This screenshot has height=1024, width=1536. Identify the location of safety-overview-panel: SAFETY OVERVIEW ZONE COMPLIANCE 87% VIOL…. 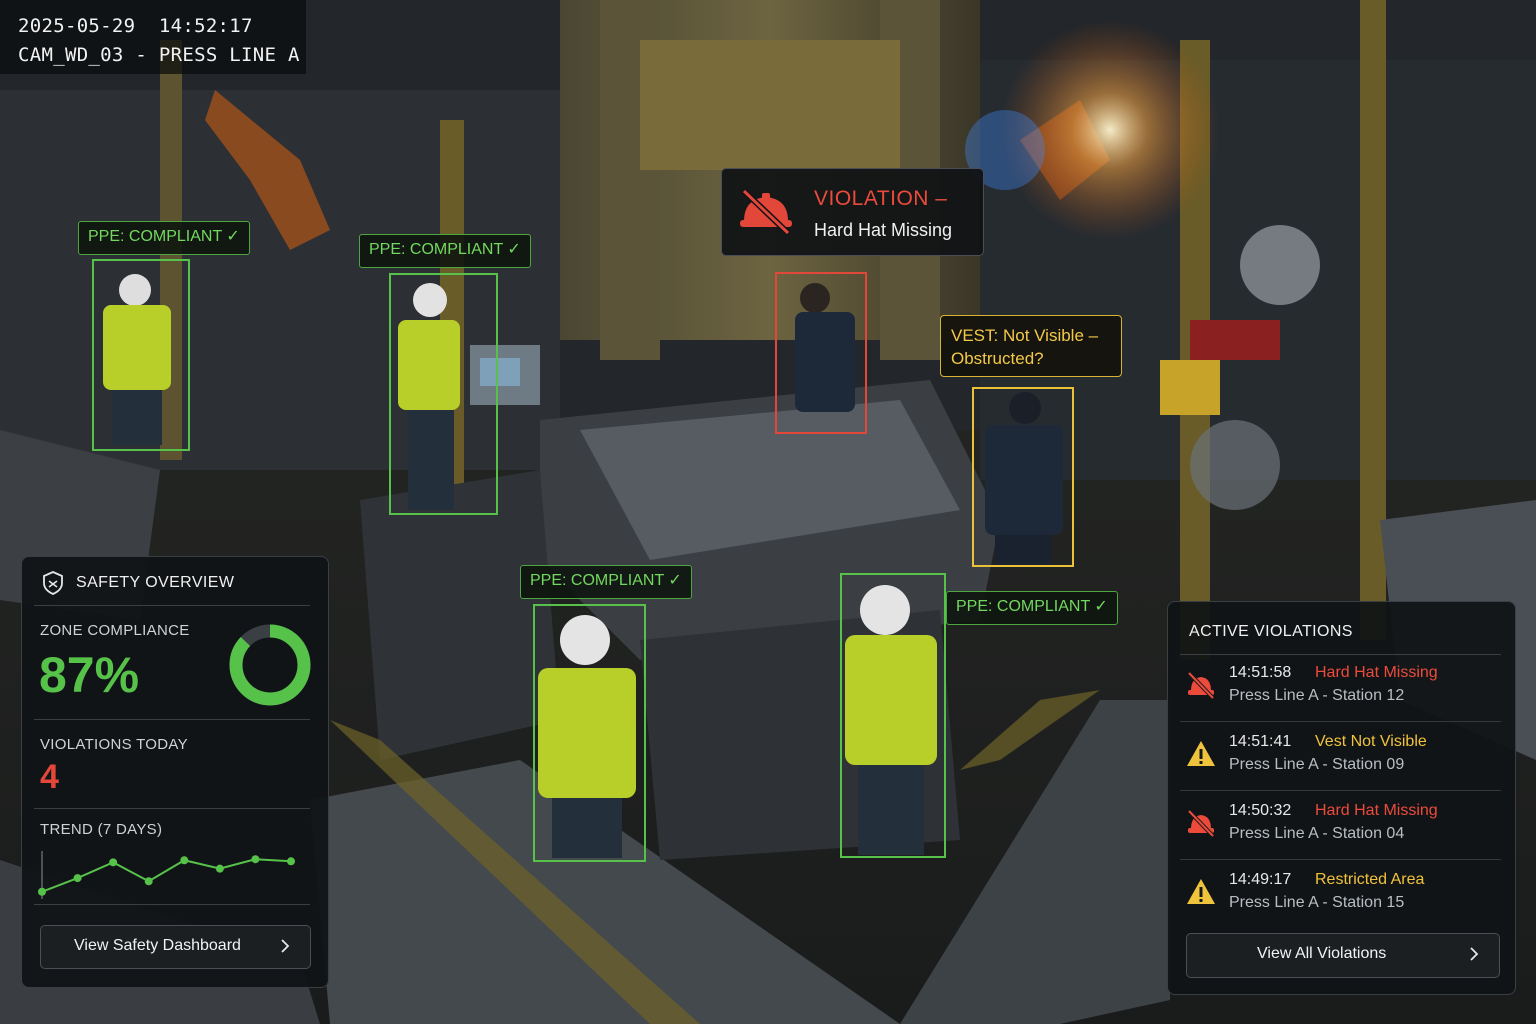
(175, 772).